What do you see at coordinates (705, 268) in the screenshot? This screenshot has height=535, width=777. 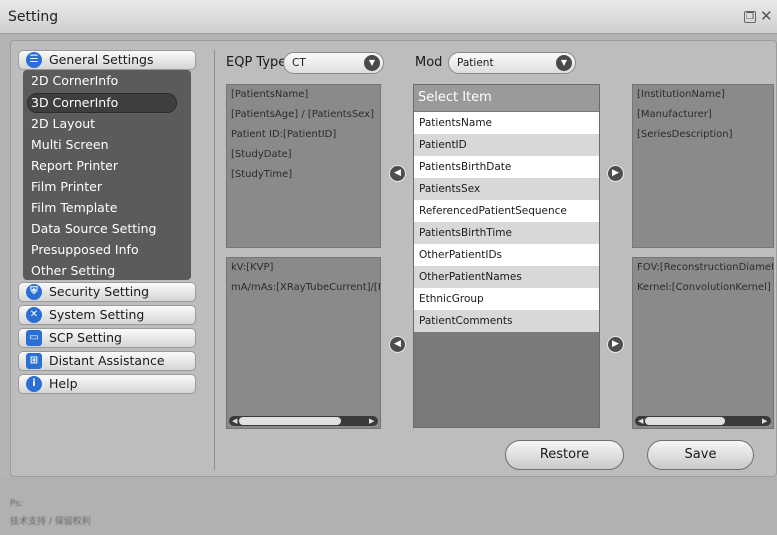 I see `field-entry: FOV:[ReconstructionDiamet` at bounding box center [705, 268].